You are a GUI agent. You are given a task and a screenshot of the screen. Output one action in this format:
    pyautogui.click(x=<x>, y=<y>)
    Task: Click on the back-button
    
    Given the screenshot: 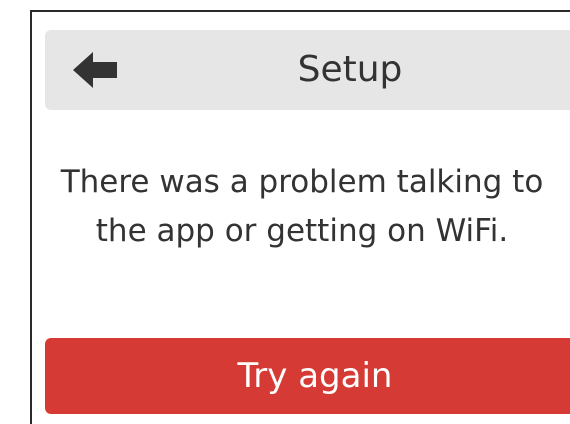 What is the action you would take?
    pyautogui.click(x=95, y=70)
    